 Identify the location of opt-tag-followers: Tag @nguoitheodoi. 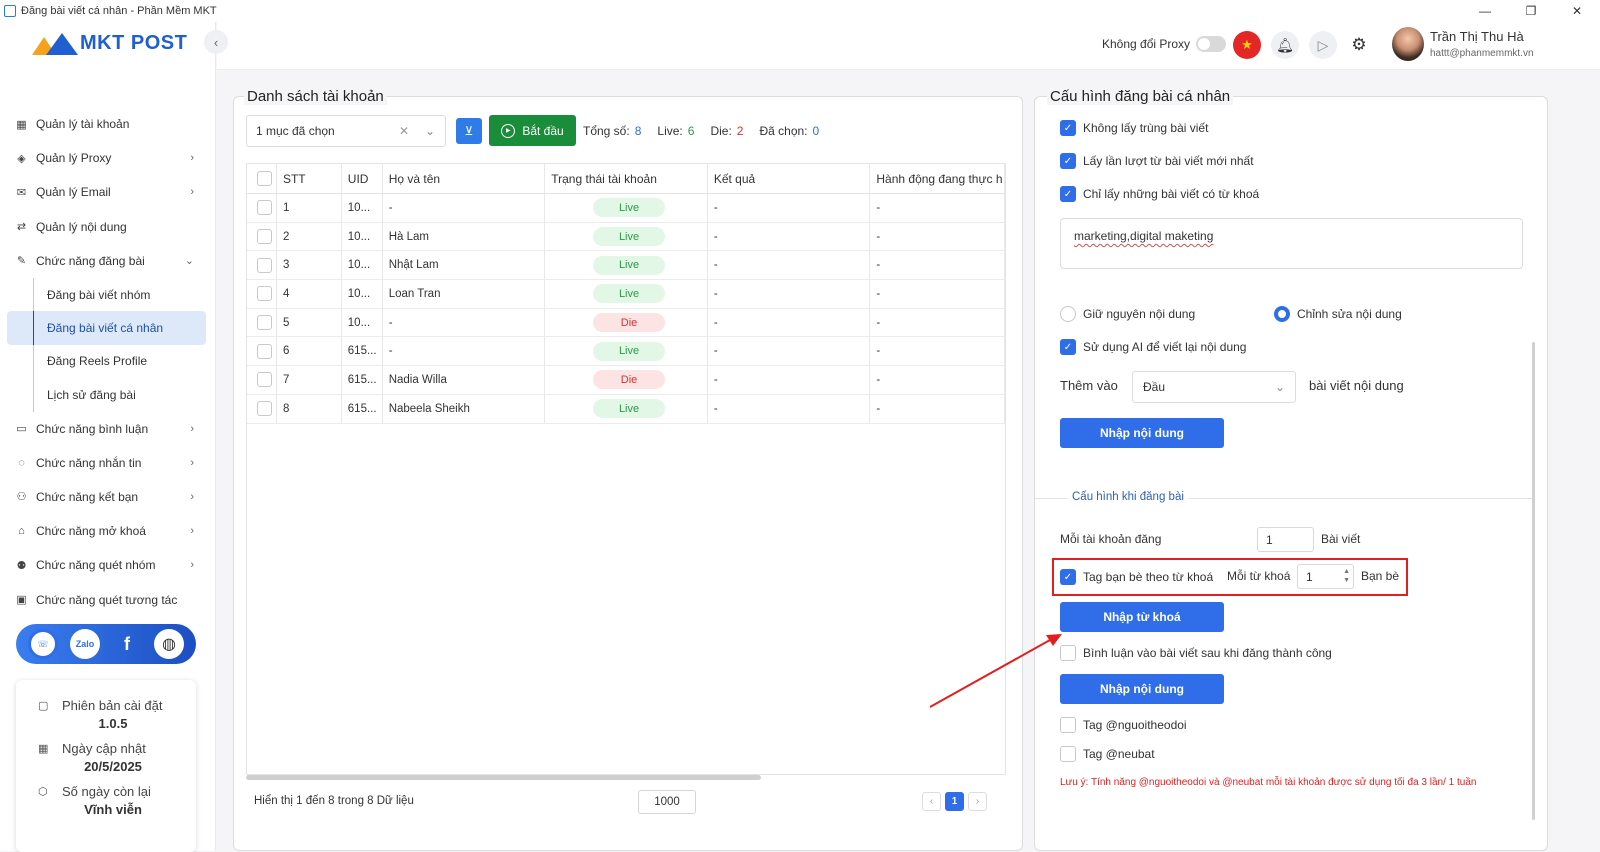
(1123, 725).